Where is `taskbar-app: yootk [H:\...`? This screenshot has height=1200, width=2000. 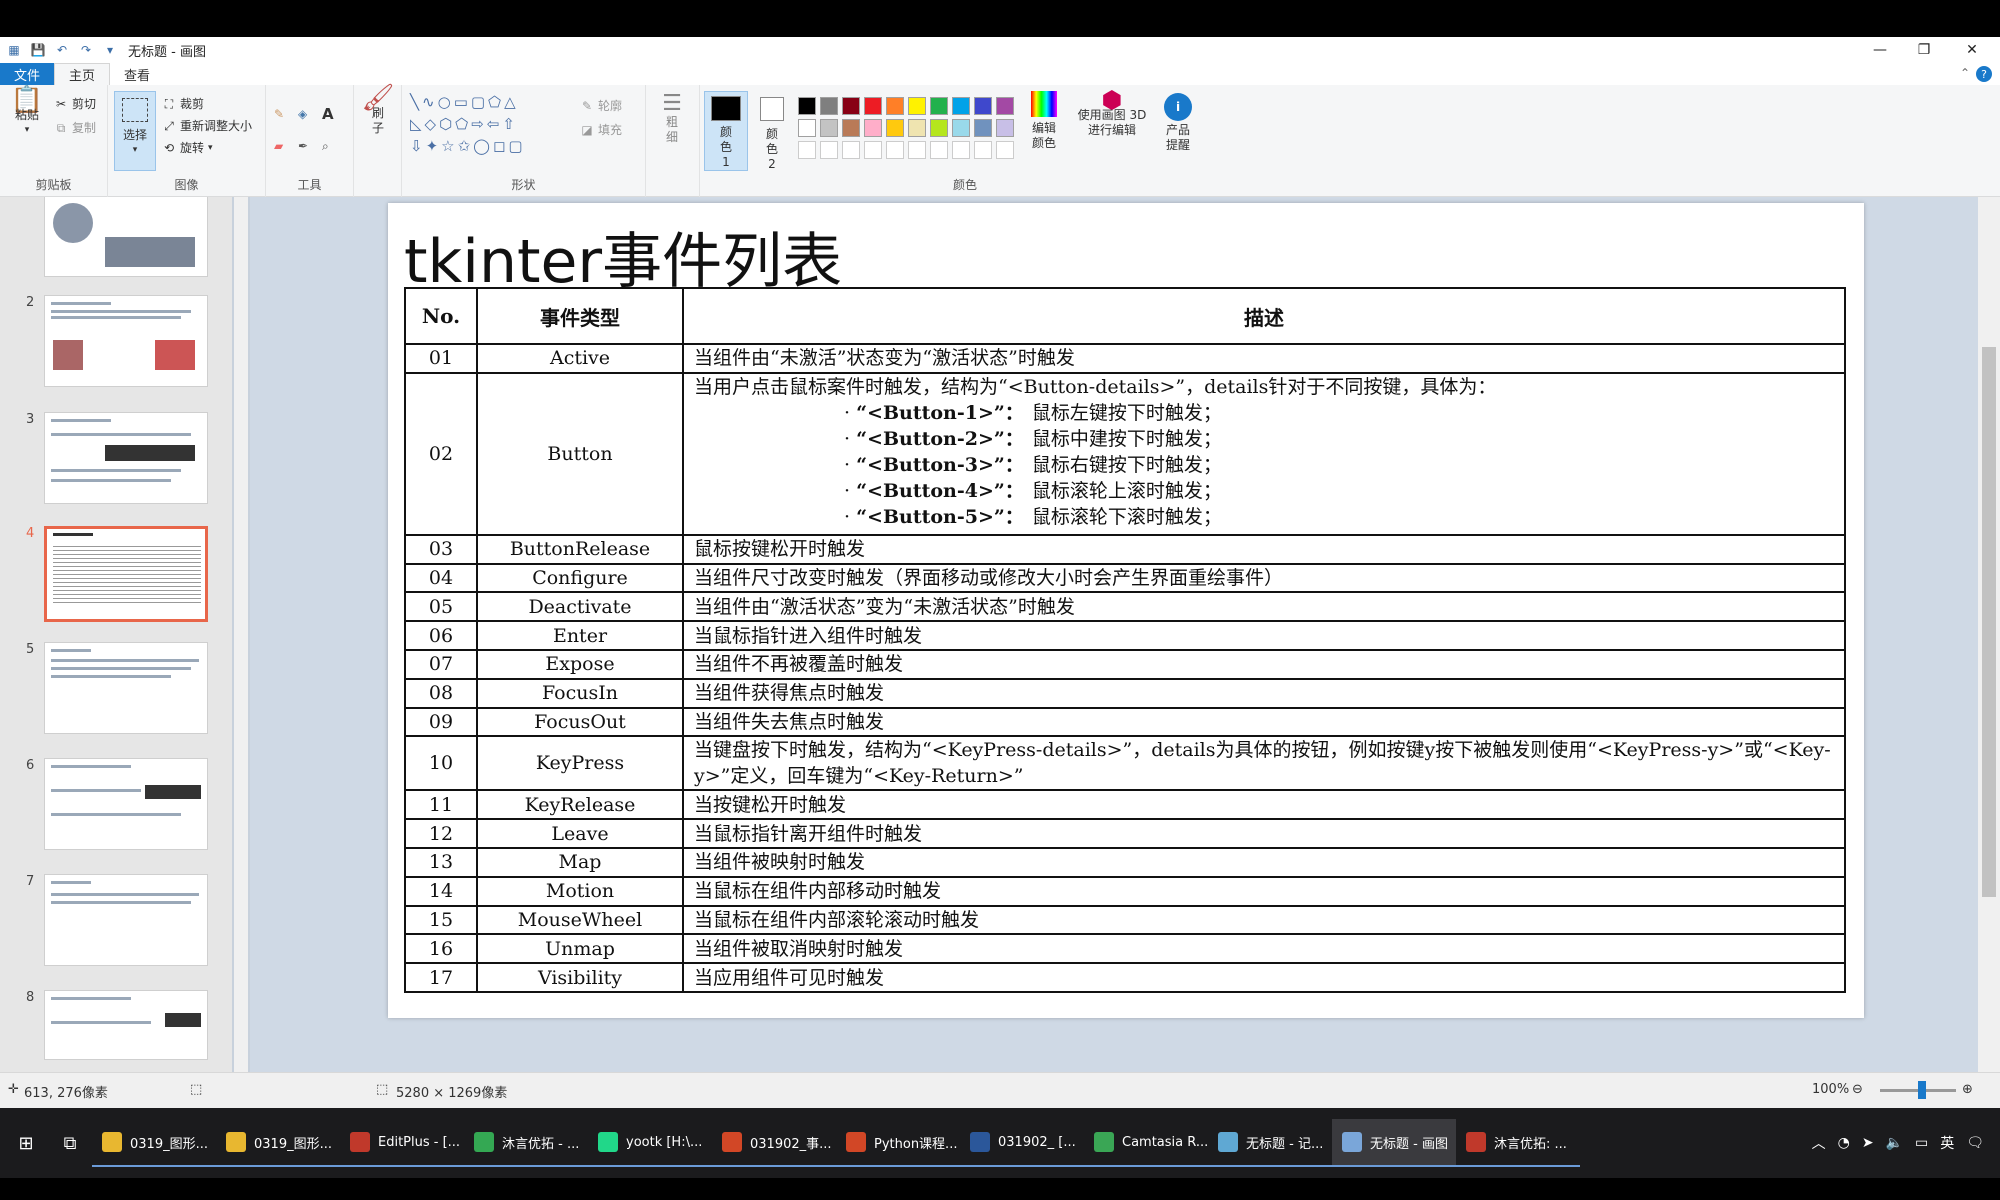 taskbar-app: yootk [H:\... is located at coordinates (650, 1143).